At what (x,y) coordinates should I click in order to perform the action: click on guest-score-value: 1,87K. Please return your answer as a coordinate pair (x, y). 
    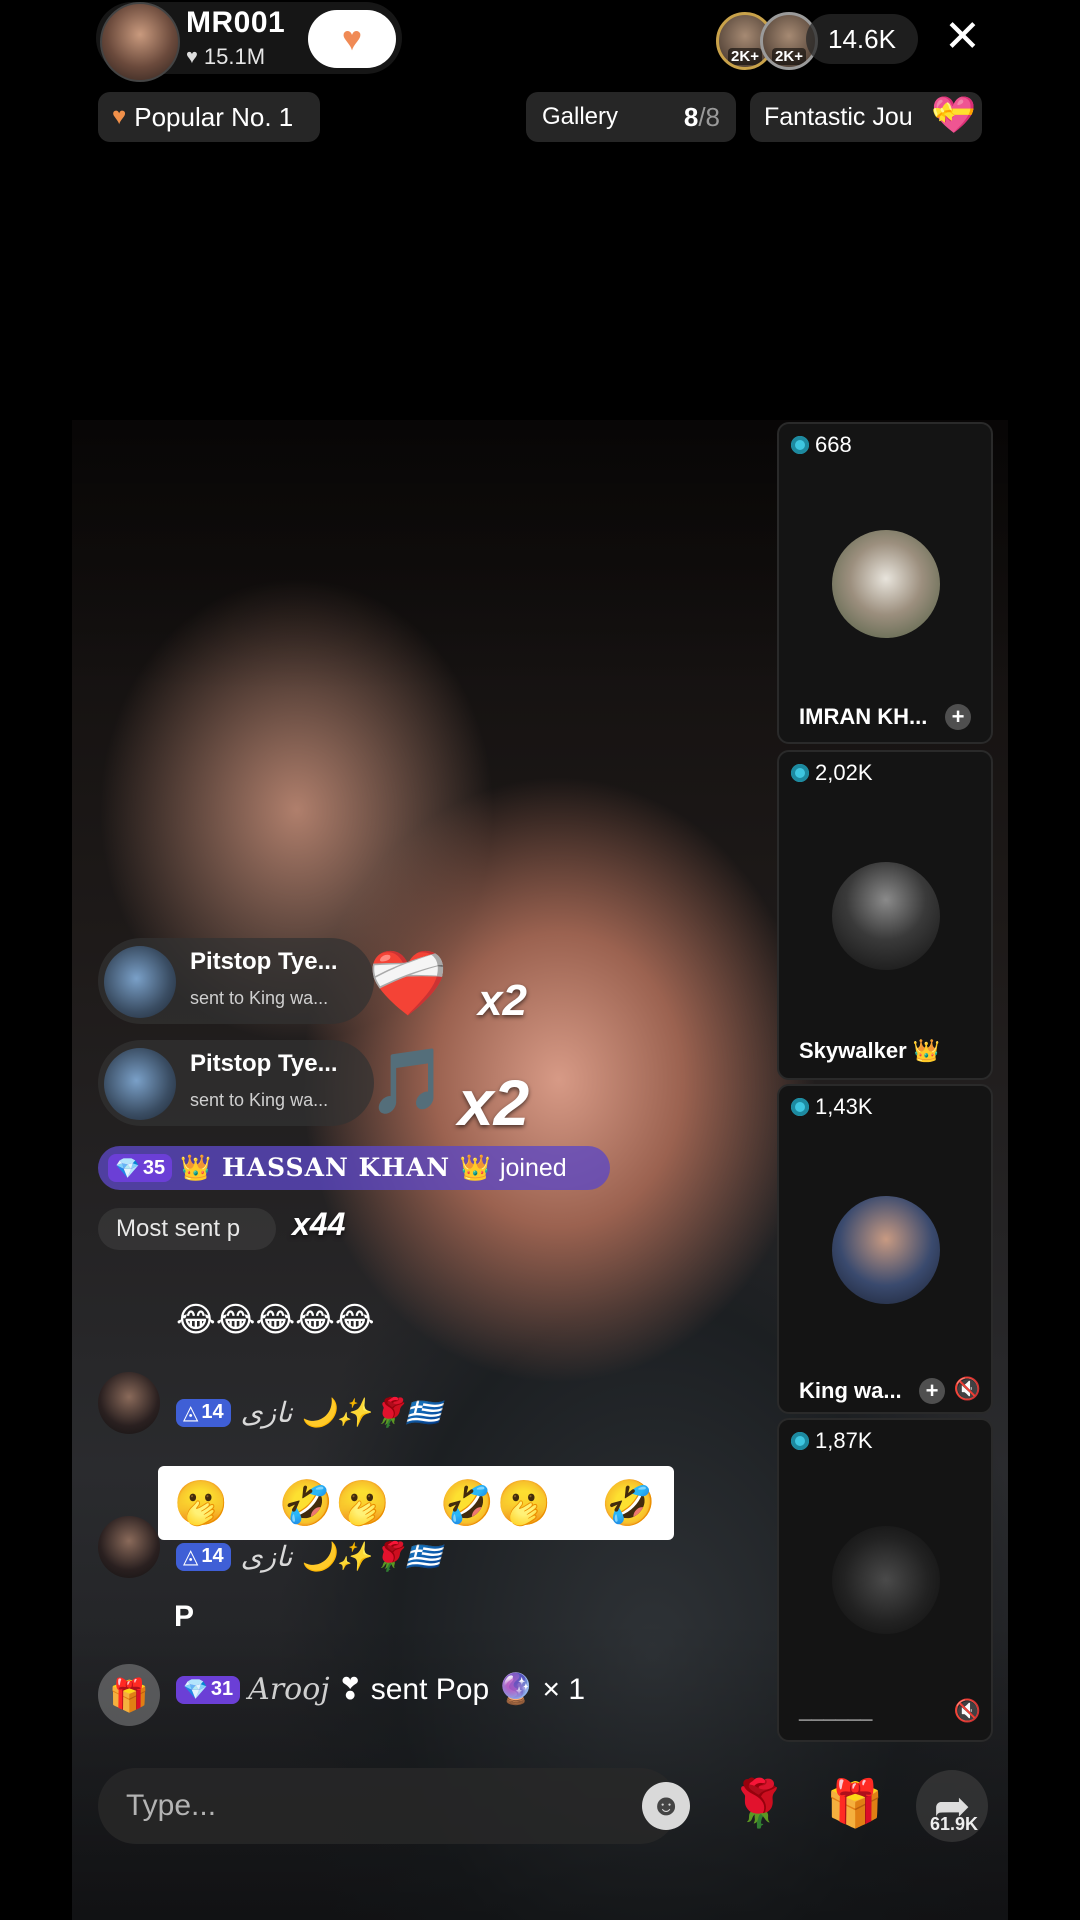
    Looking at the image, I should click on (844, 1440).